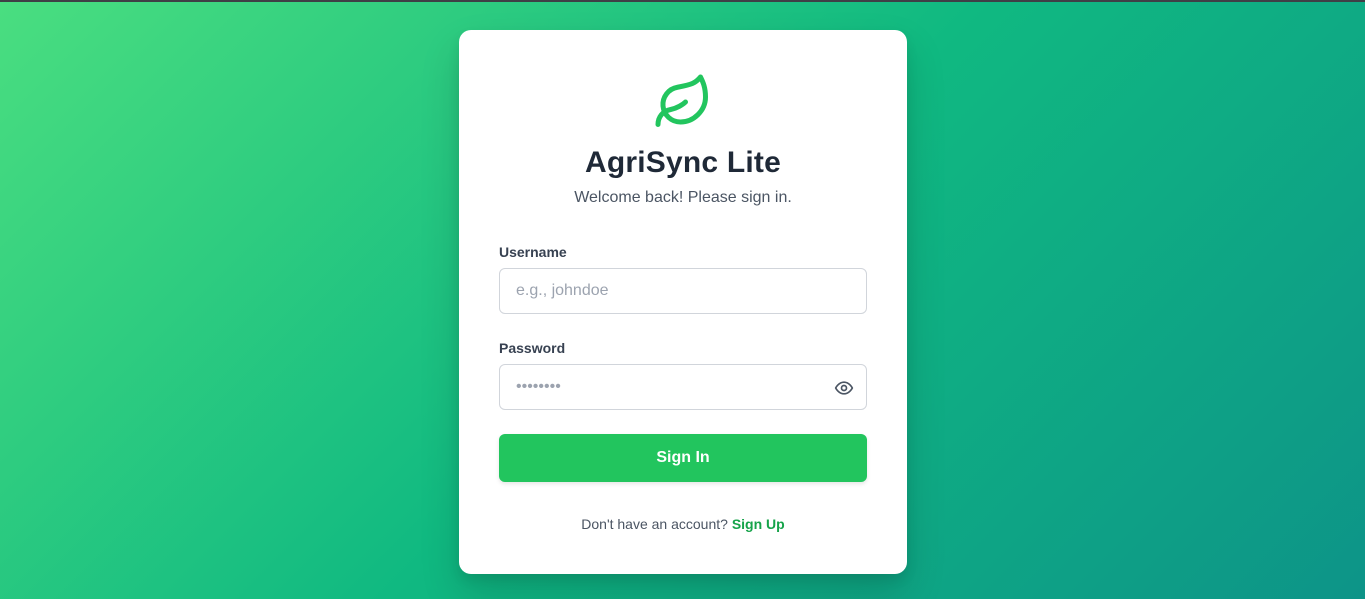 This screenshot has height=599, width=1365. I want to click on signup-prompt: Don't have an account? Sign Up, so click(683, 524).